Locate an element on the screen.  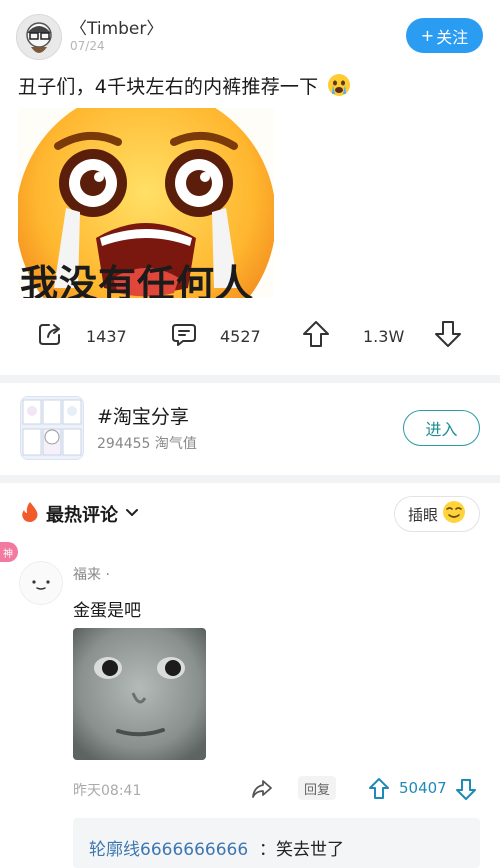
comment-like-count: 50407 is located at coordinates (423, 788).